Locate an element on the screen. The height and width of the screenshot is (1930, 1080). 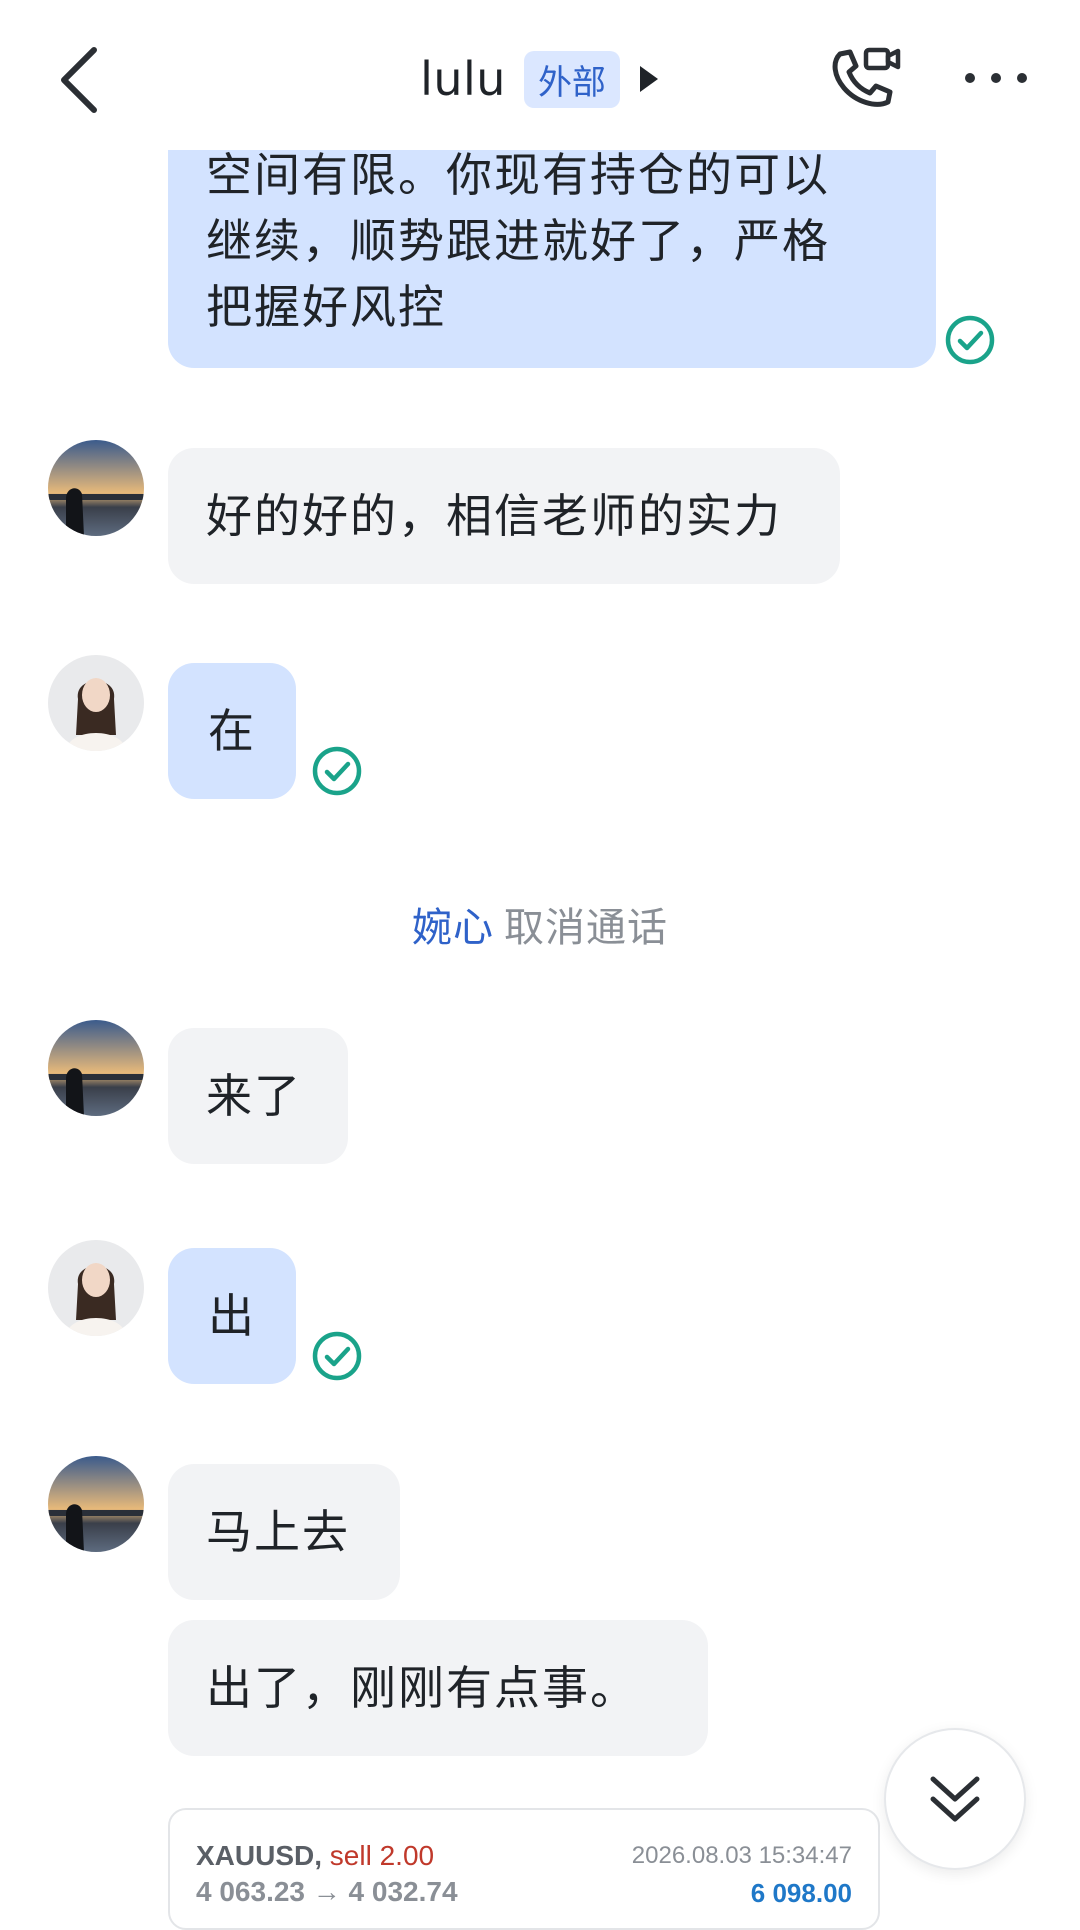
more-dots-icon is located at coordinates (996, 78).